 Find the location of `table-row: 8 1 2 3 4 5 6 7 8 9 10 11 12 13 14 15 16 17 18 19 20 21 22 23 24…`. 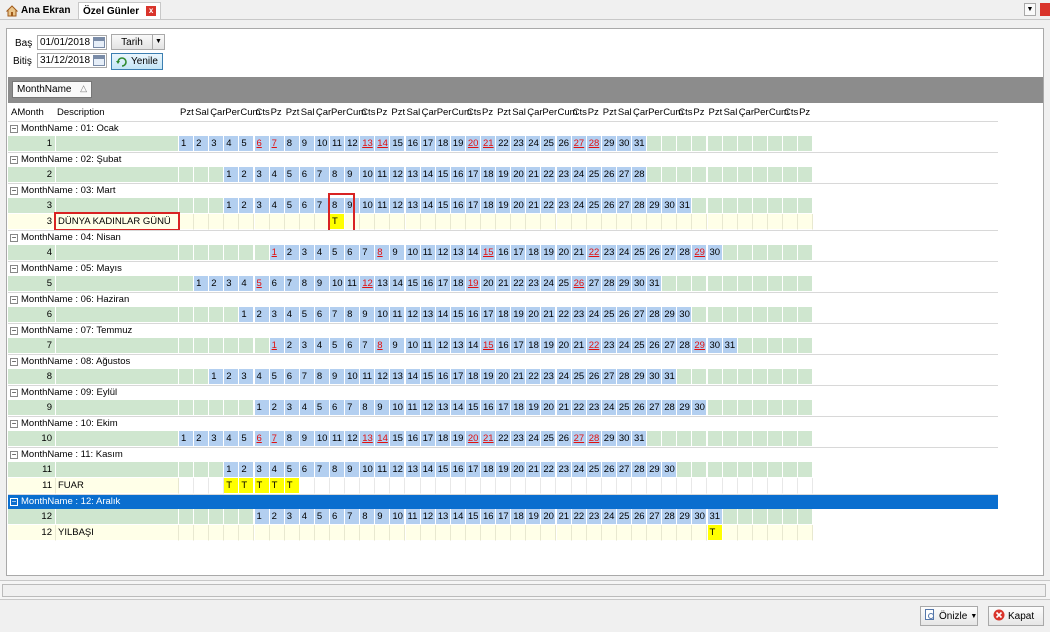

table-row: 8 1 2 3 4 5 6 7 8 9 10 11 12 13 14 15 16 17 18 19 20 21 22 23 24… is located at coordinates (503, 377).